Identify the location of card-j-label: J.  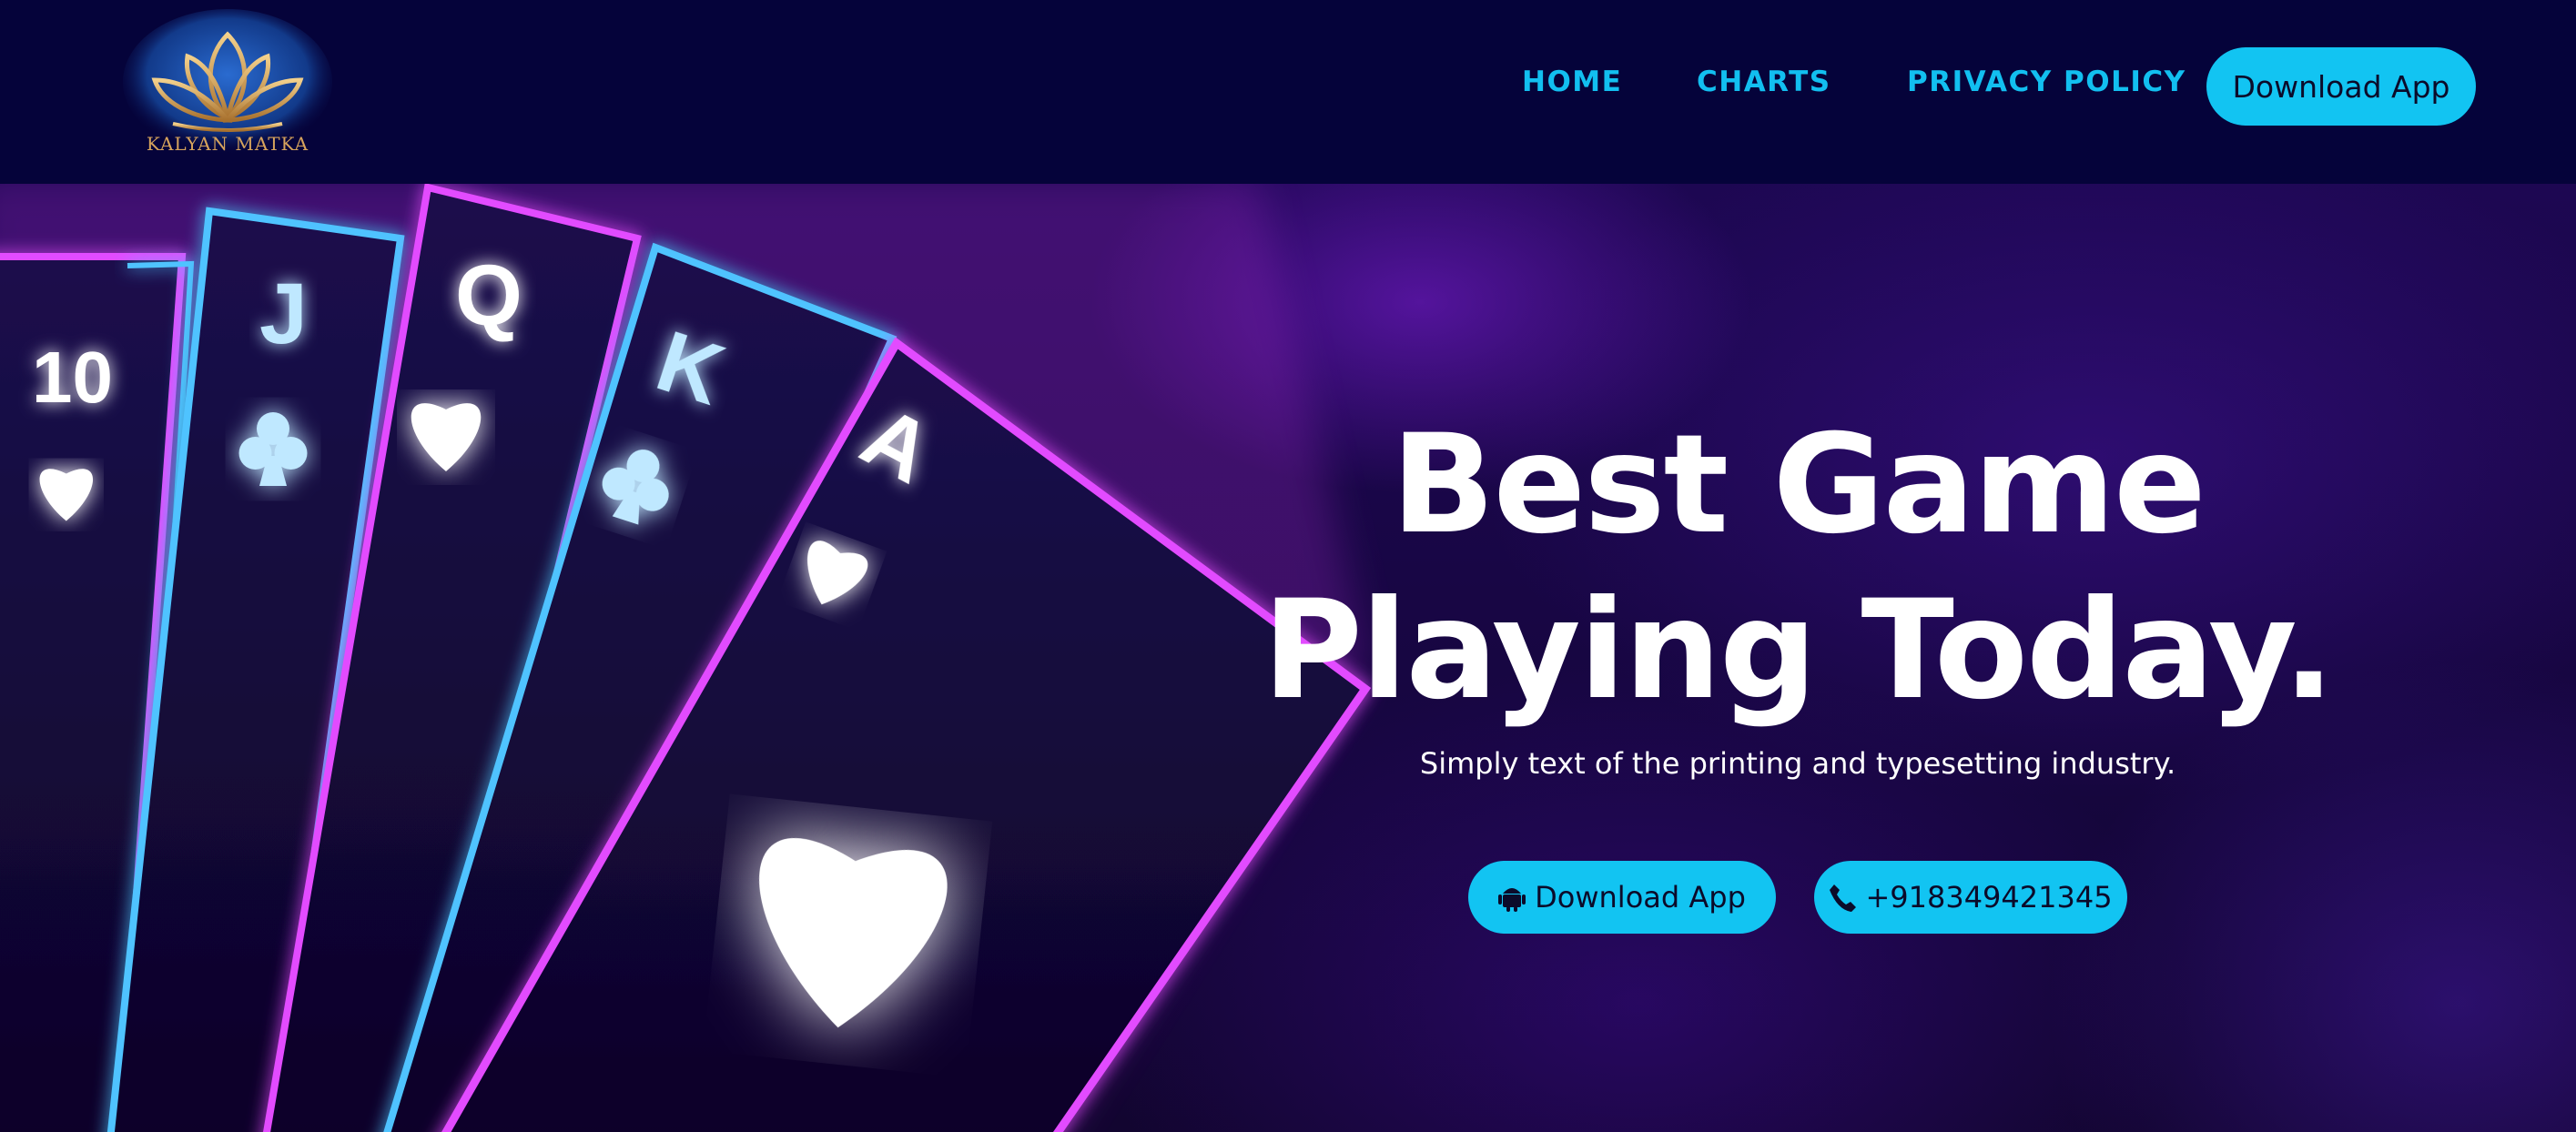
(283, 314).